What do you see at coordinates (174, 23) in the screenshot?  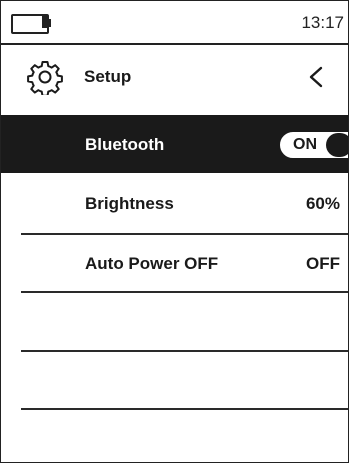 I see `status-bar: 13:17` at bounding box center [174, 23].